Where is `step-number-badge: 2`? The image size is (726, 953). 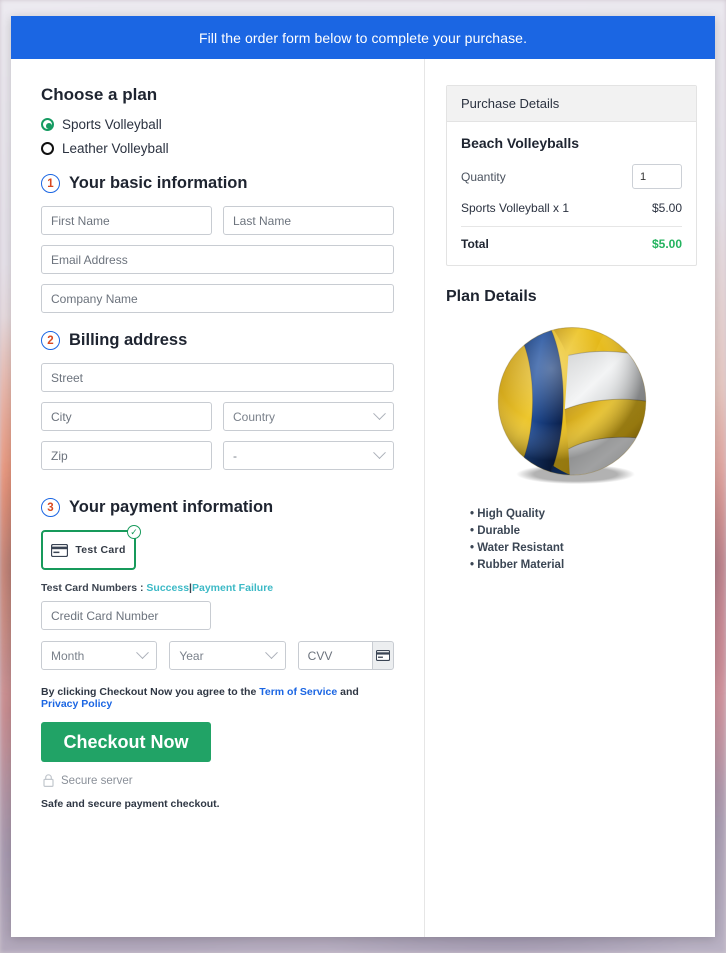 step-number-badge: 2 is located at coordinates (50, 340).